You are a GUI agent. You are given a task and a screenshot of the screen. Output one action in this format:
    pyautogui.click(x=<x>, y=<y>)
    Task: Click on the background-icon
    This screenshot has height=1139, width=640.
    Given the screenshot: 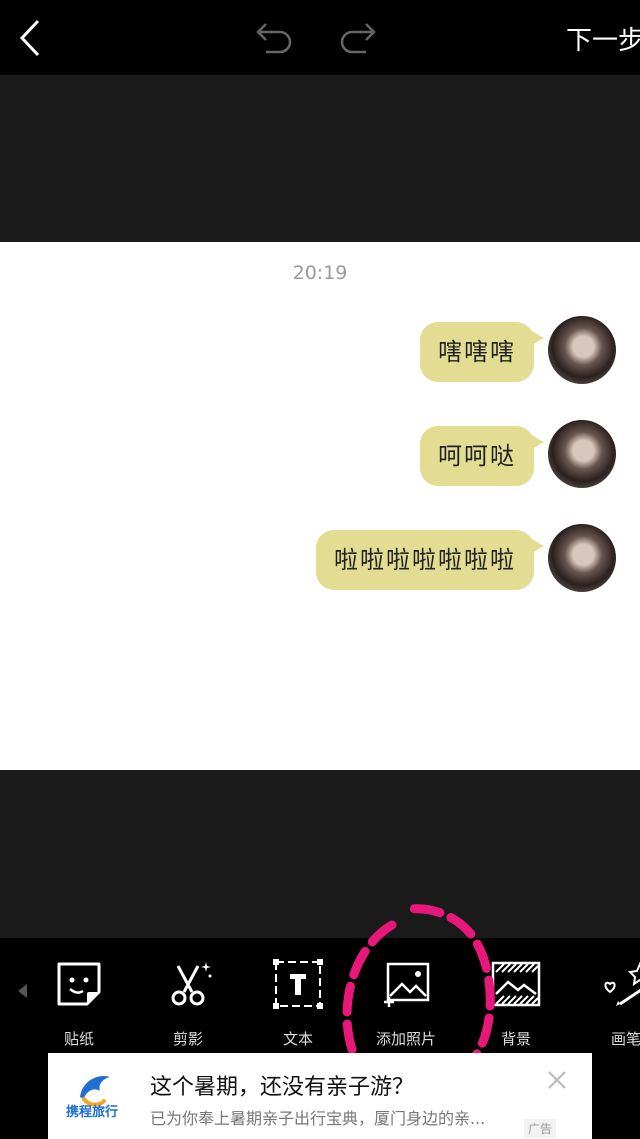 What is the action you would take?
    pyautogui.click(x=516, y=984)
    